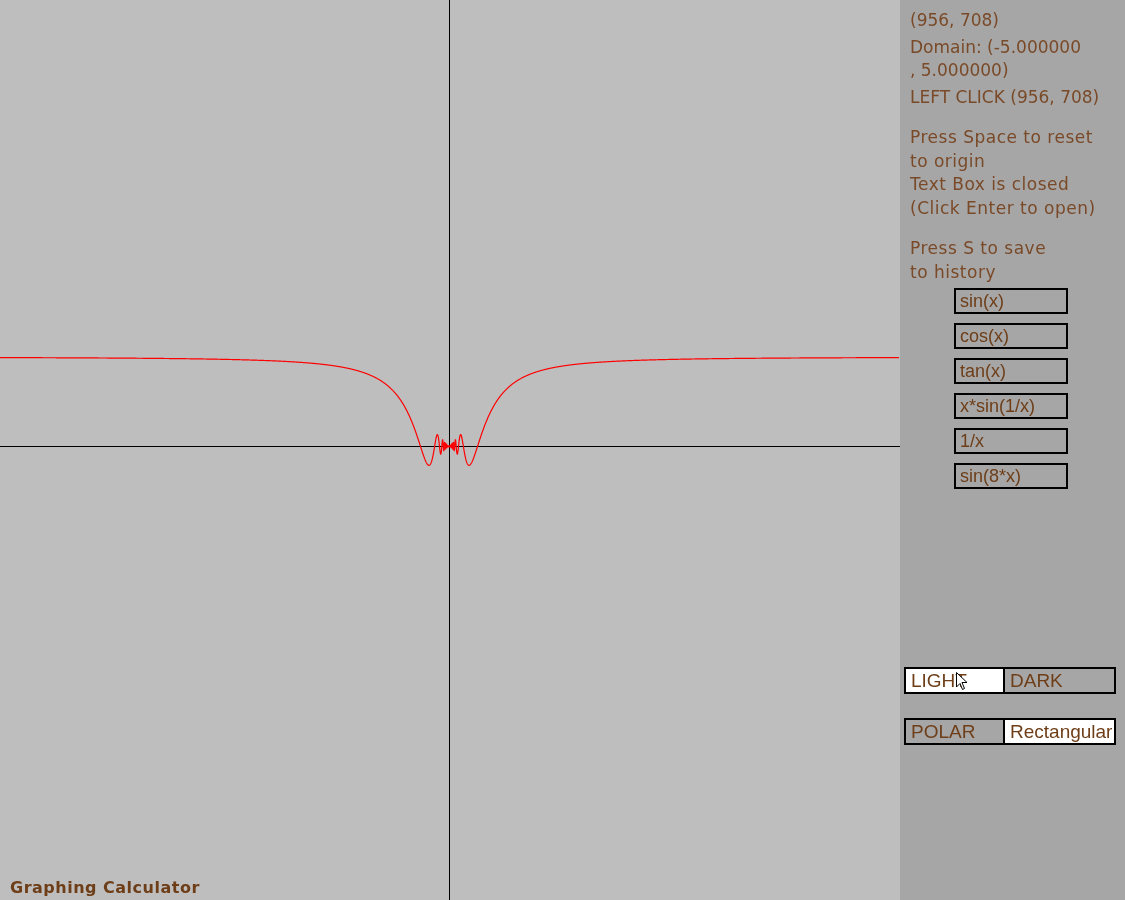 Image resolution: width=1125 pixels, height=900 pixels. Describe the element at coordinates (1003, 208) in the screenshot. I see `help-text: (Click Enter to open)` at that location.